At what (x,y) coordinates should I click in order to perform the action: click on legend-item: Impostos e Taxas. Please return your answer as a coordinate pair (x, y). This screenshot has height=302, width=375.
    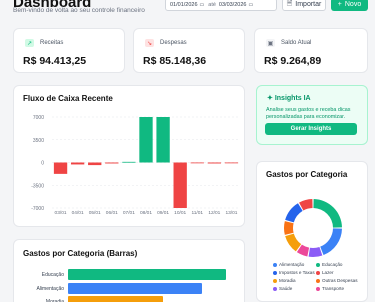
    Looking at the image, I should click on (294, 272).